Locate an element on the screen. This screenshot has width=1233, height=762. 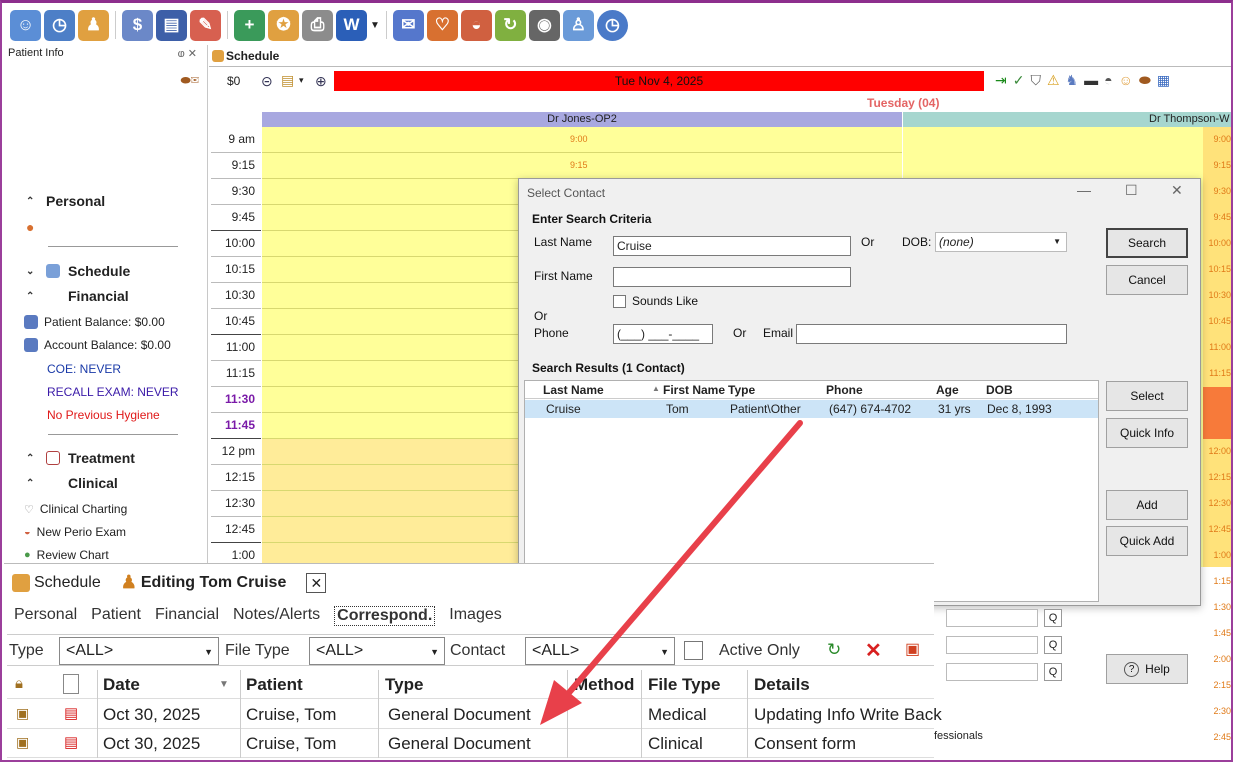
subtab-personal: Personal is located at coordinates (45, 616).